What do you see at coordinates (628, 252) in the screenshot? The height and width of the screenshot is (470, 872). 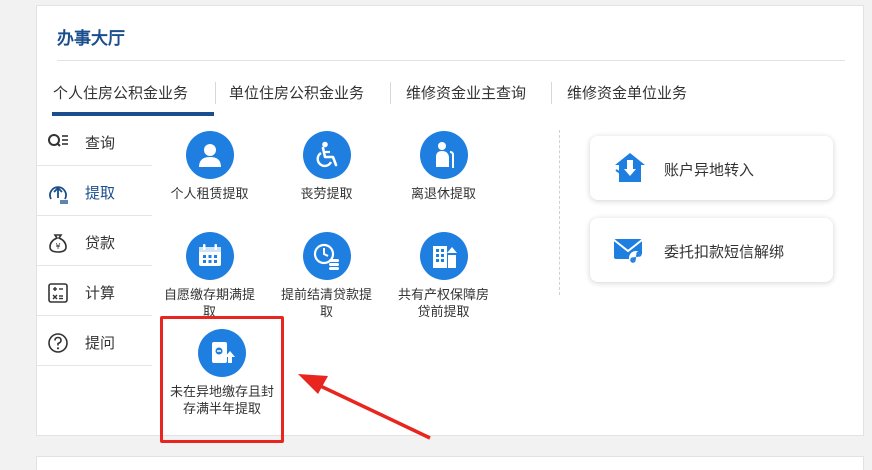 I see `envelope-unlink-icon` at bounding box center [628, 252].